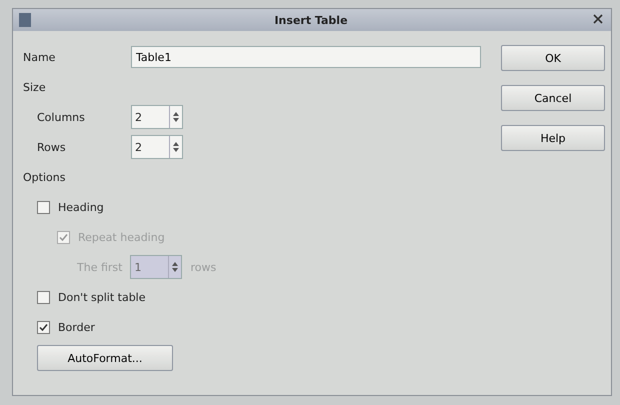 This screenshot has width=620, height=405. What do you see at coordinates (311, 20) in the screenshot?
I see `window-title: Insert Table` at bounding box center [311, 20].